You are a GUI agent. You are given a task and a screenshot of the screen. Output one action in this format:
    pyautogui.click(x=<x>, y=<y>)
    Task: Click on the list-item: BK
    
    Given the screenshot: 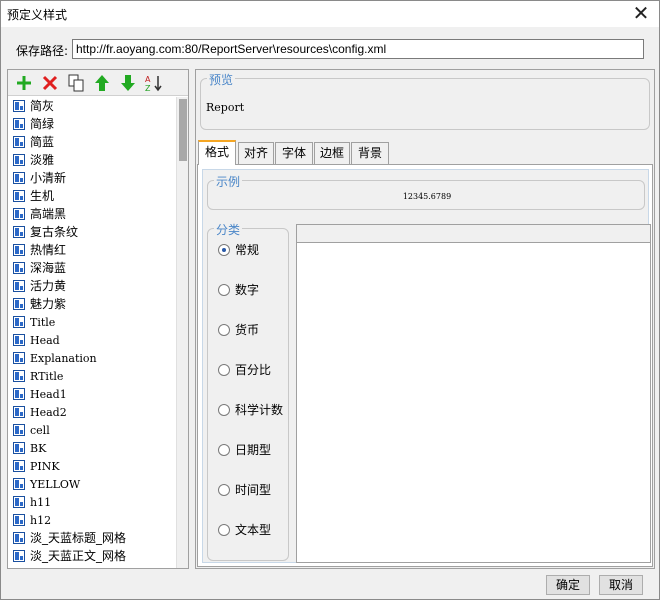 What is the action you would take?
    pyautogui.click(x=92, y=448)
    